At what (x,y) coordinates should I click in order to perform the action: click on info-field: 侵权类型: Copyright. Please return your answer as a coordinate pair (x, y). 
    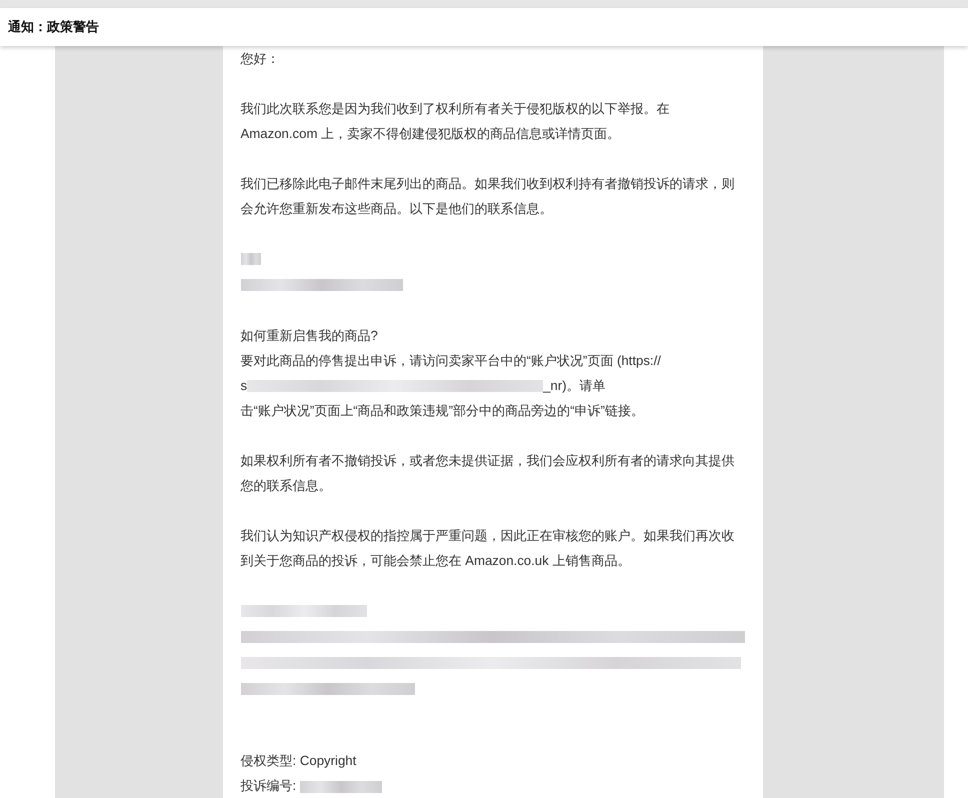
    Looking at the image, I should click on (492, 760).